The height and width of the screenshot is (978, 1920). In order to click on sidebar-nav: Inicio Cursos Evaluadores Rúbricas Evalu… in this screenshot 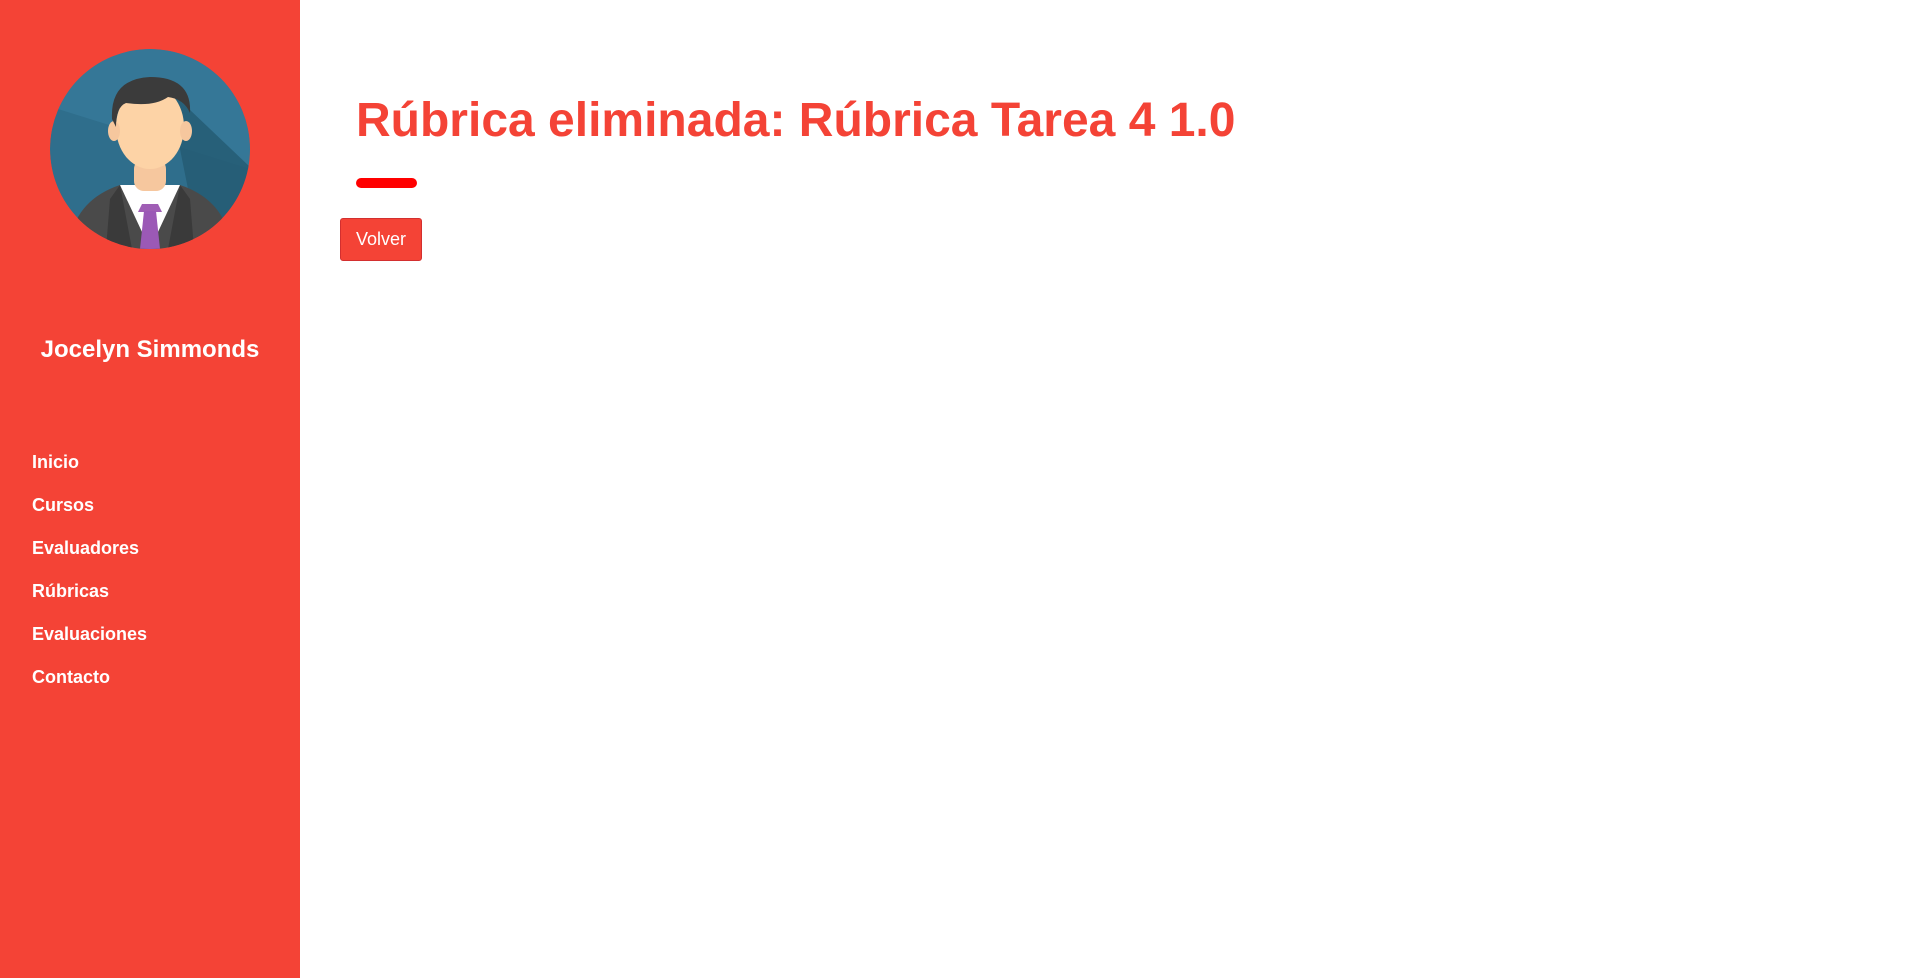, I will do `click(89, 579)`.